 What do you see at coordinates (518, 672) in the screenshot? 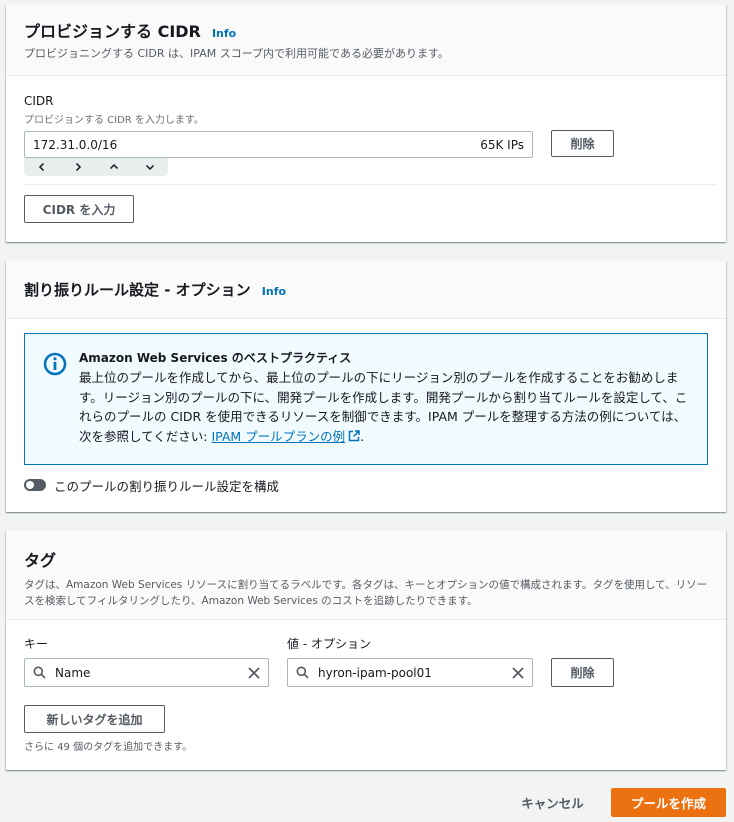
I see `clear-value-icon` at bounding box center [518, 672].